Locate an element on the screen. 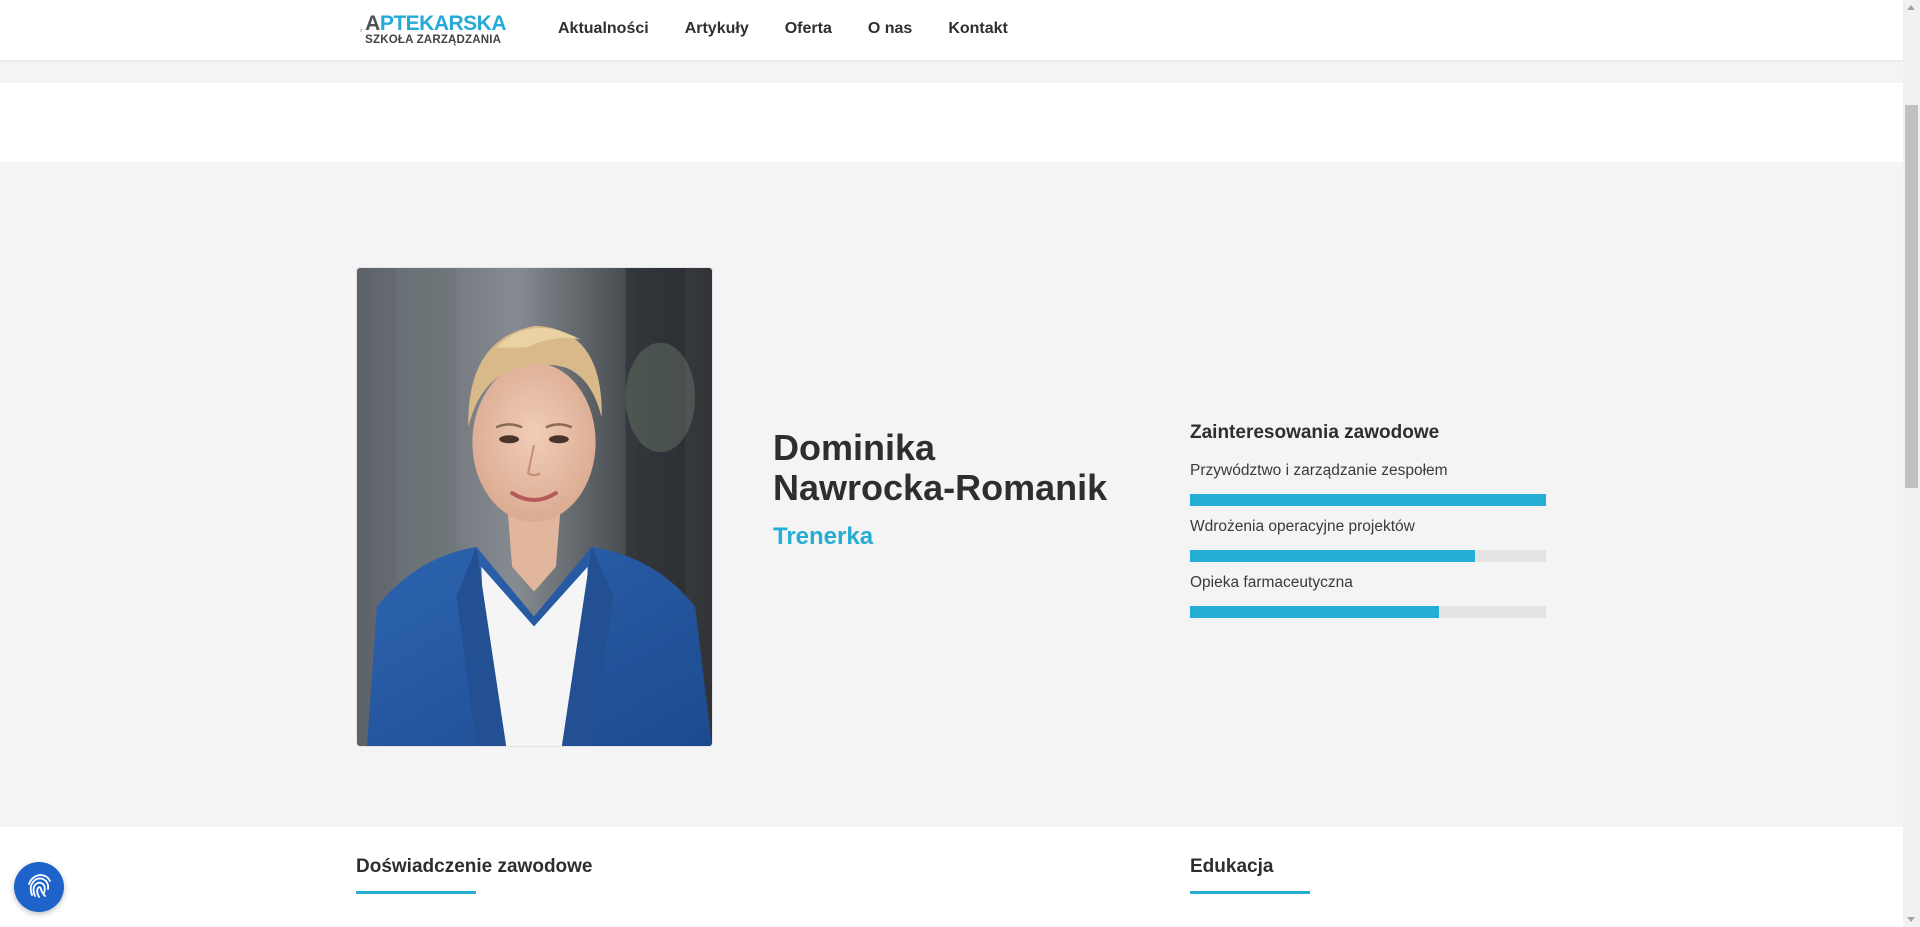  skill-label: Przywództwo i zarządzanie zespołem is located at coordinates (1319, 470).